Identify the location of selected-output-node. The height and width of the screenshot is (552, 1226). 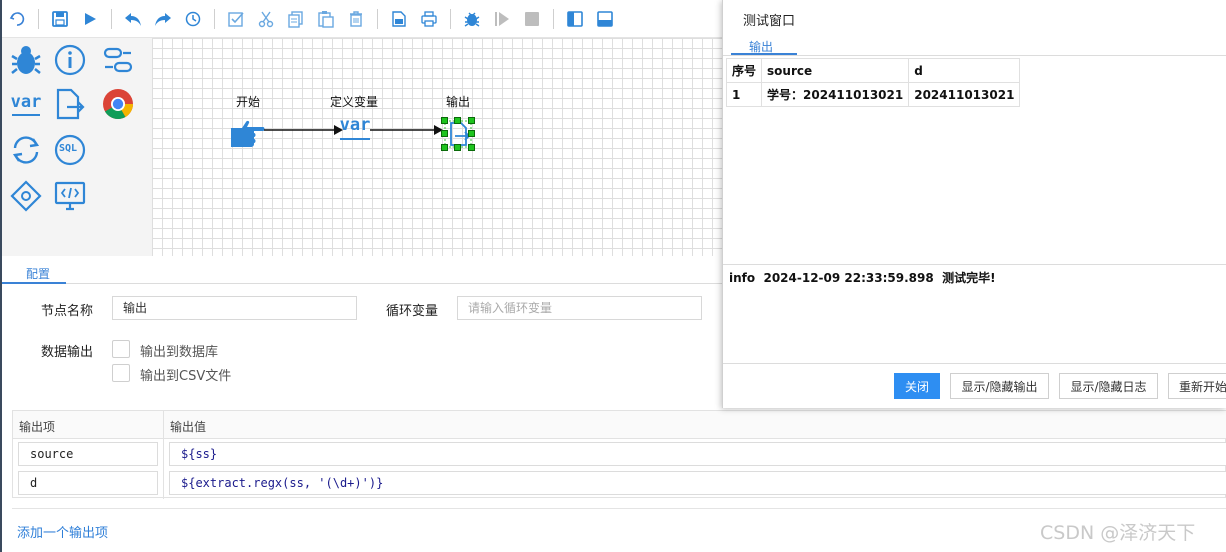
(458, 134).